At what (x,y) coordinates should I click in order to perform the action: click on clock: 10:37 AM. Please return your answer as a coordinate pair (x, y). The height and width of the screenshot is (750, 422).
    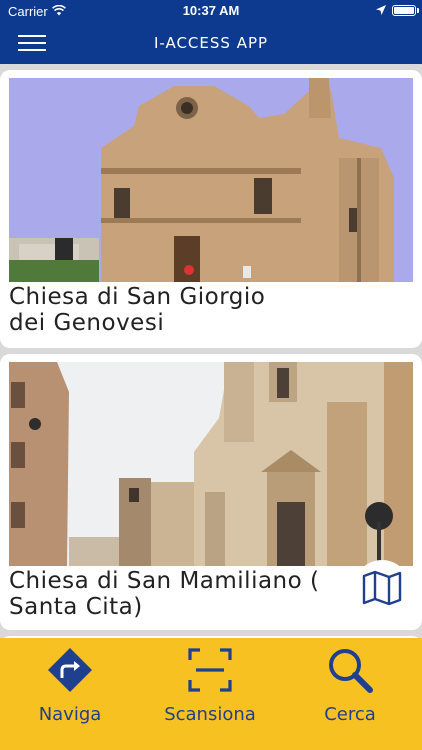
    Looking at the image, I should click on (211, 10).